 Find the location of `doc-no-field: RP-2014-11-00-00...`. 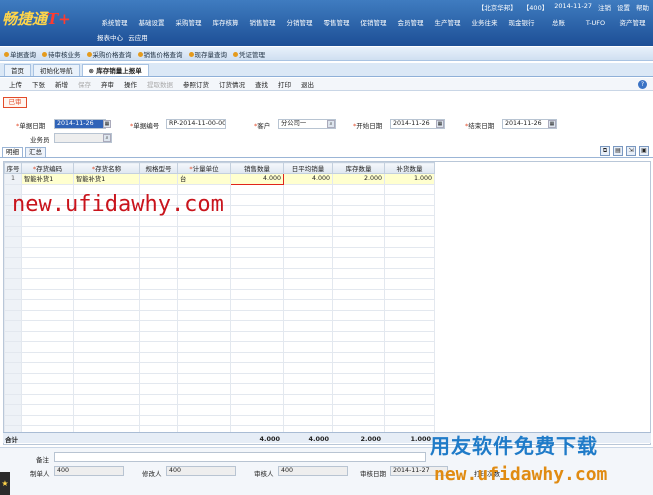

doc-no-field: RP-2014-11-00-00... is located at coordinates (196, 124).